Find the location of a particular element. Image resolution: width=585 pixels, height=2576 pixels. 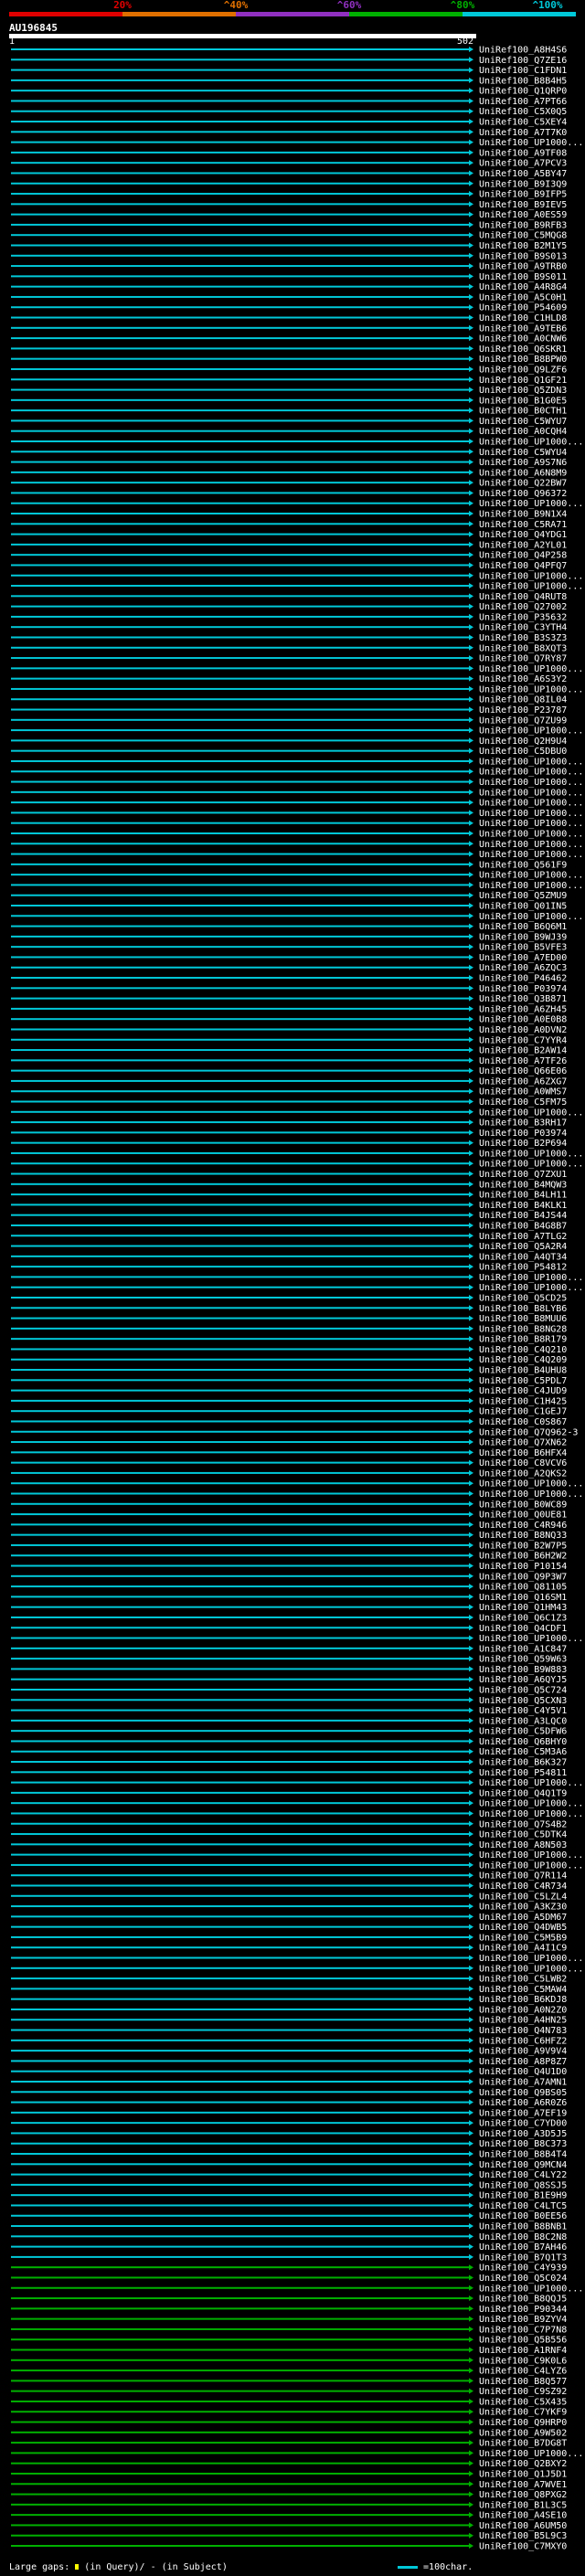

hit-row: UniRef100_Q4DWB5 is located at coordinates (289, 1928).